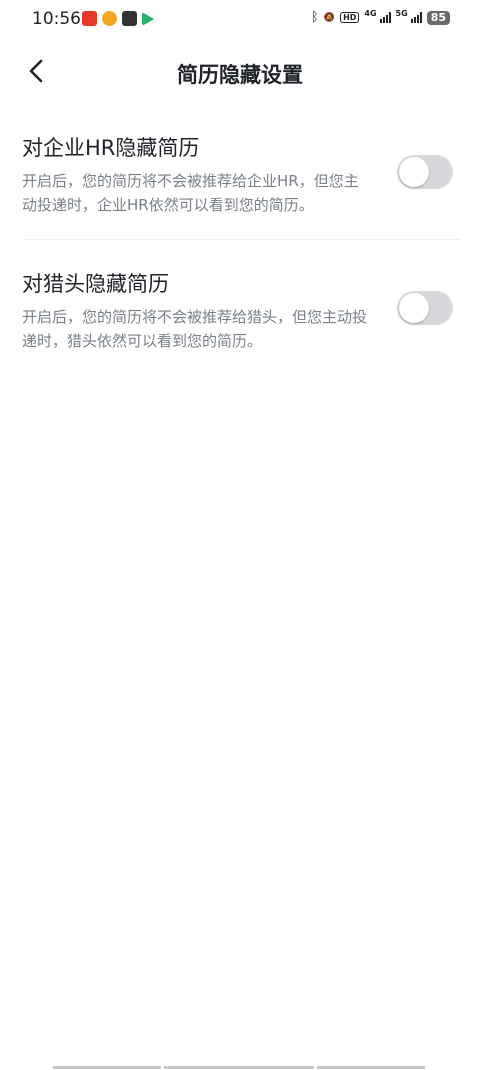  Describe the element at coordinates (195, 329) in the screenshot. I see `setting-description: 开启后，您的简历将不会被推荐给猎头，但您主动投递时，猎头依然可以看到您的简历。` at that location.